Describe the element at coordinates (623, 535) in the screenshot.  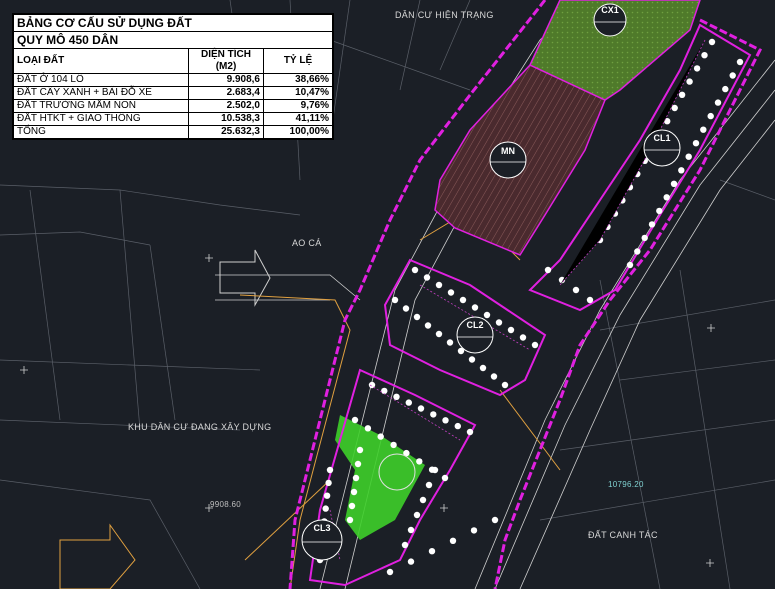
I see `label-dat-canh-tac: ĐẤT CANH TÁC` at that location.